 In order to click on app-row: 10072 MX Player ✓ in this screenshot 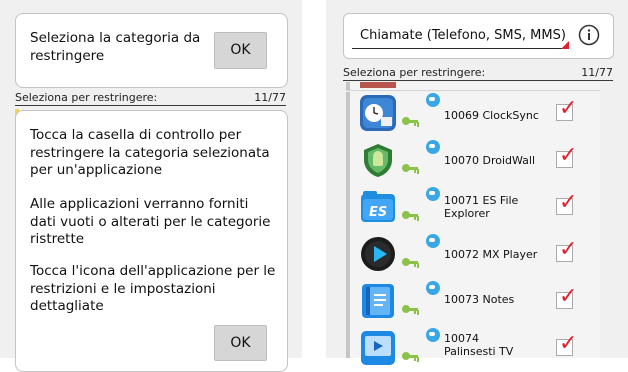, I will do `click(473, 257)`.